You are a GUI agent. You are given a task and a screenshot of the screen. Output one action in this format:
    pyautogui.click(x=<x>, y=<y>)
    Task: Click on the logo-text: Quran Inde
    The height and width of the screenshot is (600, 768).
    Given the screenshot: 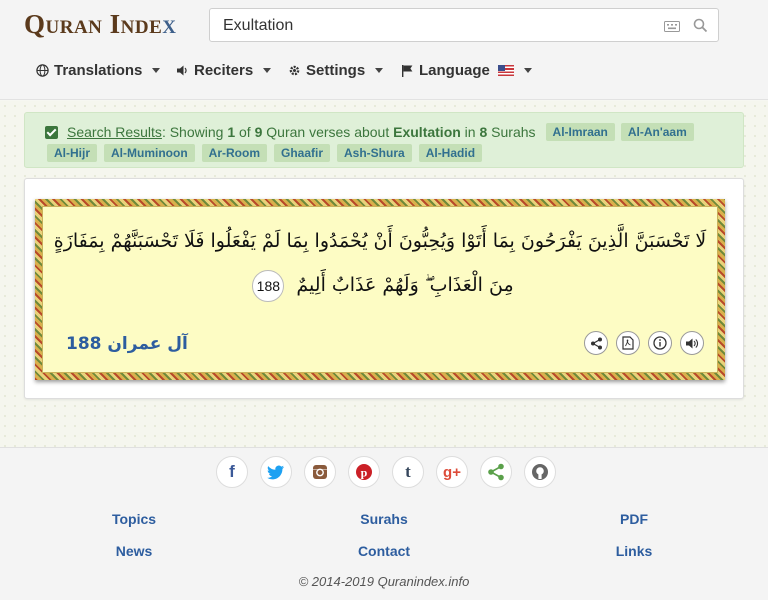 What is the action you would take?
    pyautogui.click(x=93, y=24)
    